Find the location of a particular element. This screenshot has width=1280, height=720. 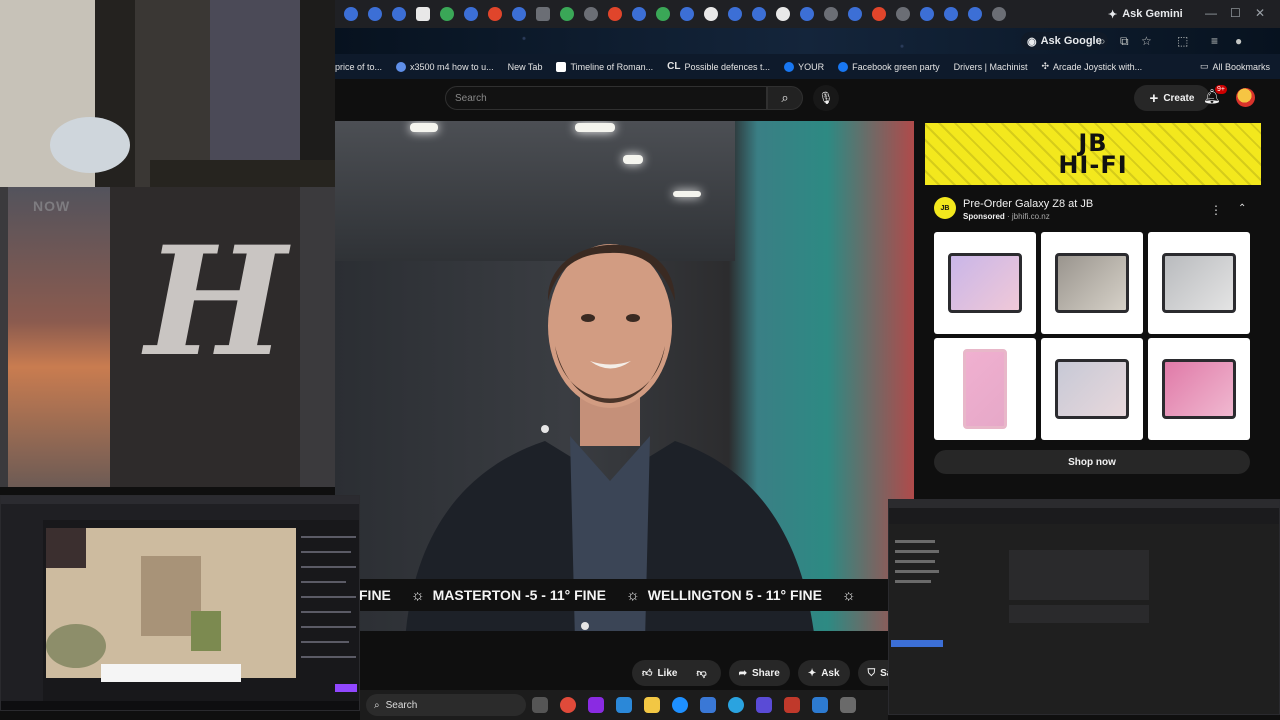

ask-gemini-button: ✦ Ask Gemini is located at coordinates (1145, 14).